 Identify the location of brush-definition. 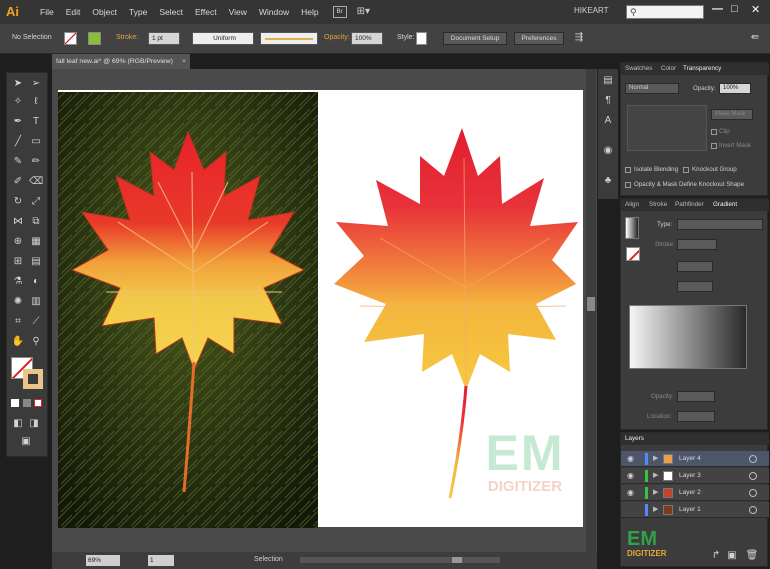
(289, 38).